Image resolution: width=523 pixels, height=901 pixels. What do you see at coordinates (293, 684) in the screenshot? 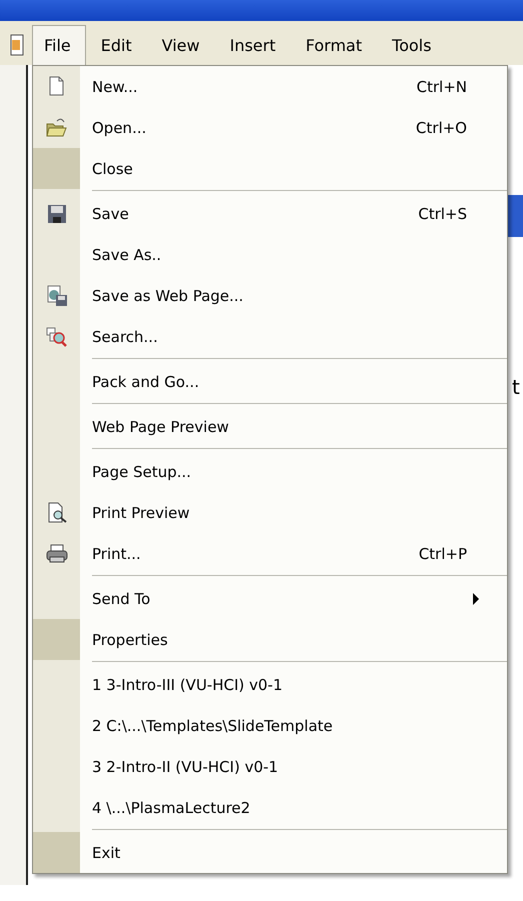
I see `menu-item: 1 3-Intro-III (VU-HCI) v0-1` at bounding box center [293, 684].